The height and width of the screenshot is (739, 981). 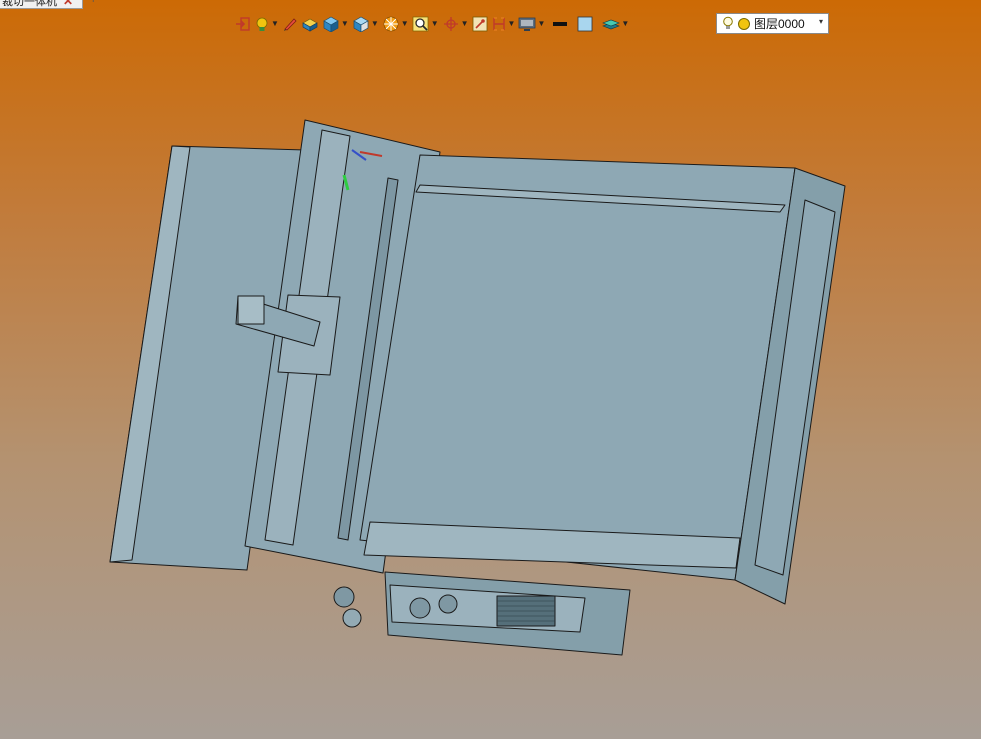 I want to click on display-button: ▼, so click(x=531, y=24).